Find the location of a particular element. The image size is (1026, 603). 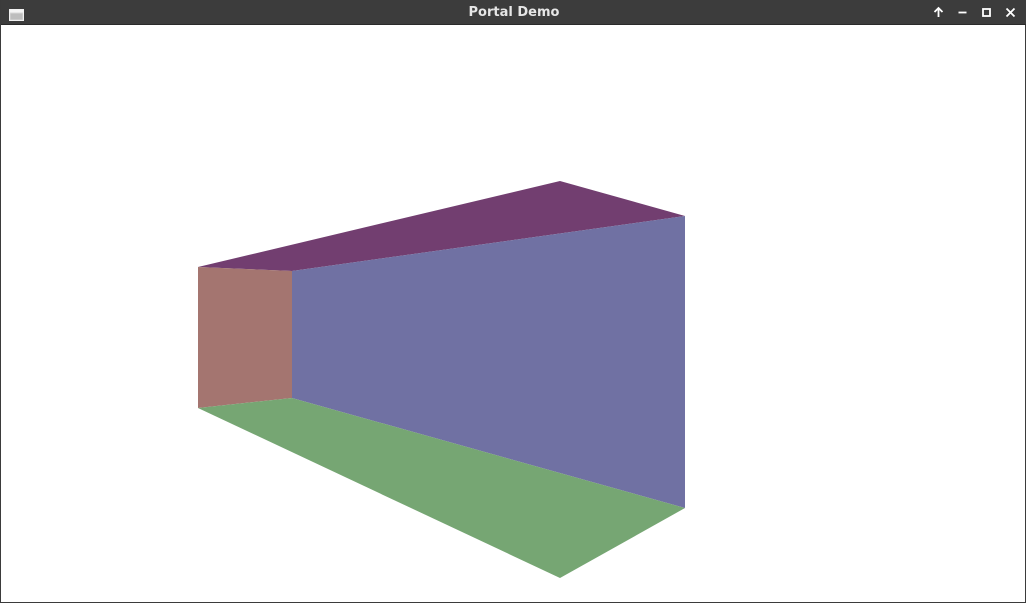

minimize-icon is located at coordinates (962, 12).